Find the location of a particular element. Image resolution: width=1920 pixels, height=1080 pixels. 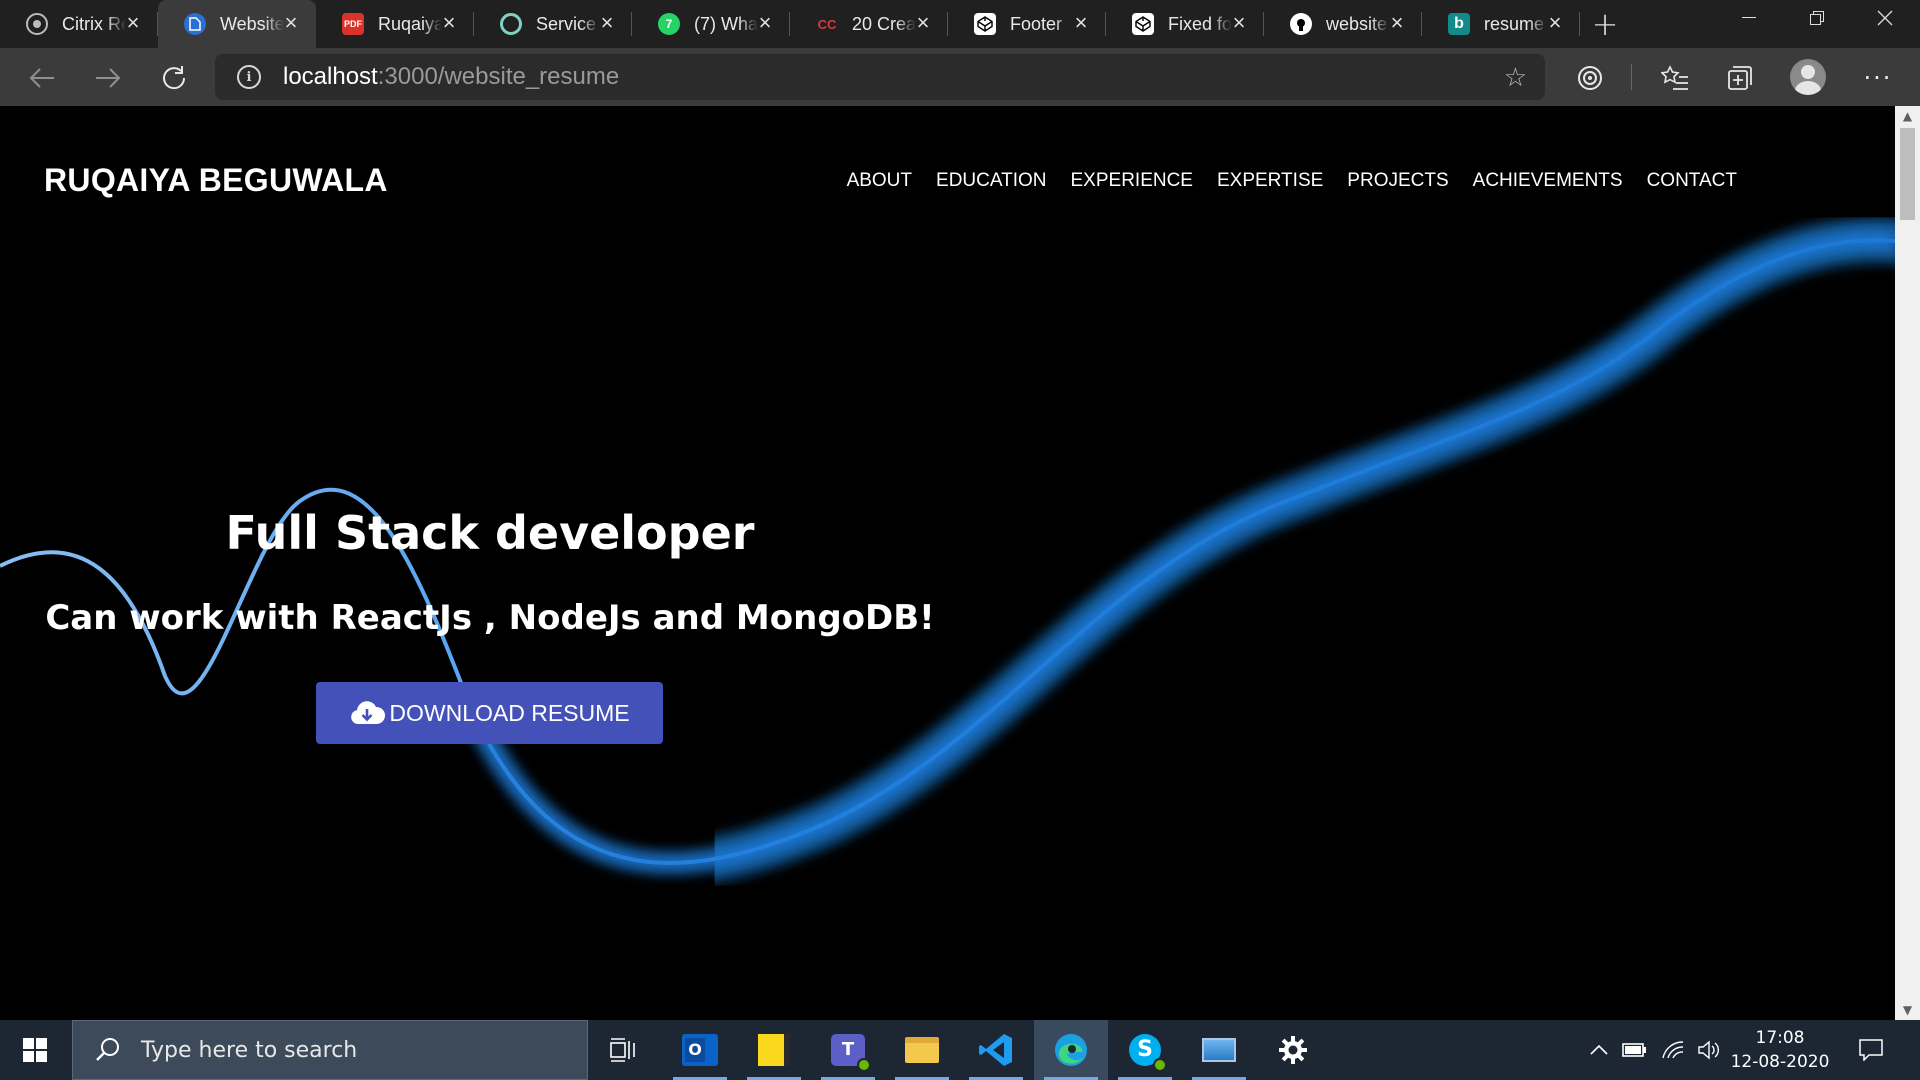

minimize-button is located at coordinates (1749, 18).